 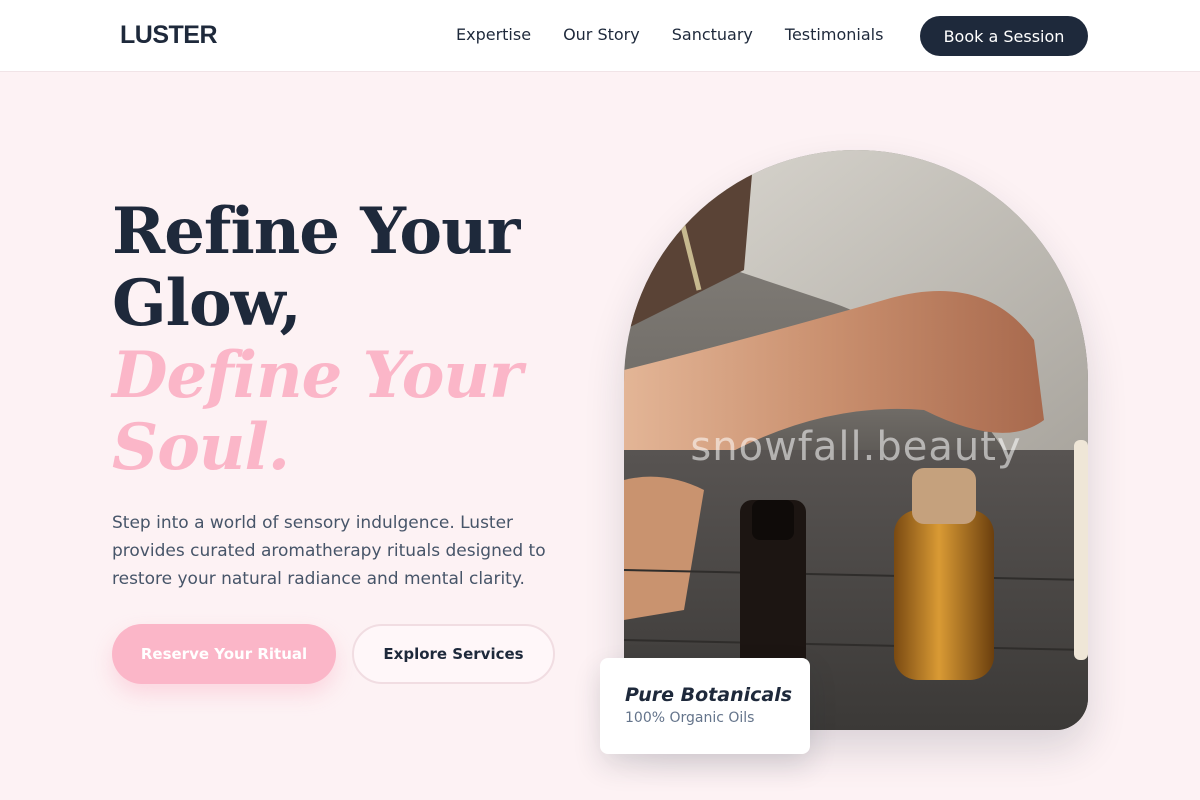 I want to click on reserve-ritual-button: Reserve Your Ritual, so click(x=224, y=654).